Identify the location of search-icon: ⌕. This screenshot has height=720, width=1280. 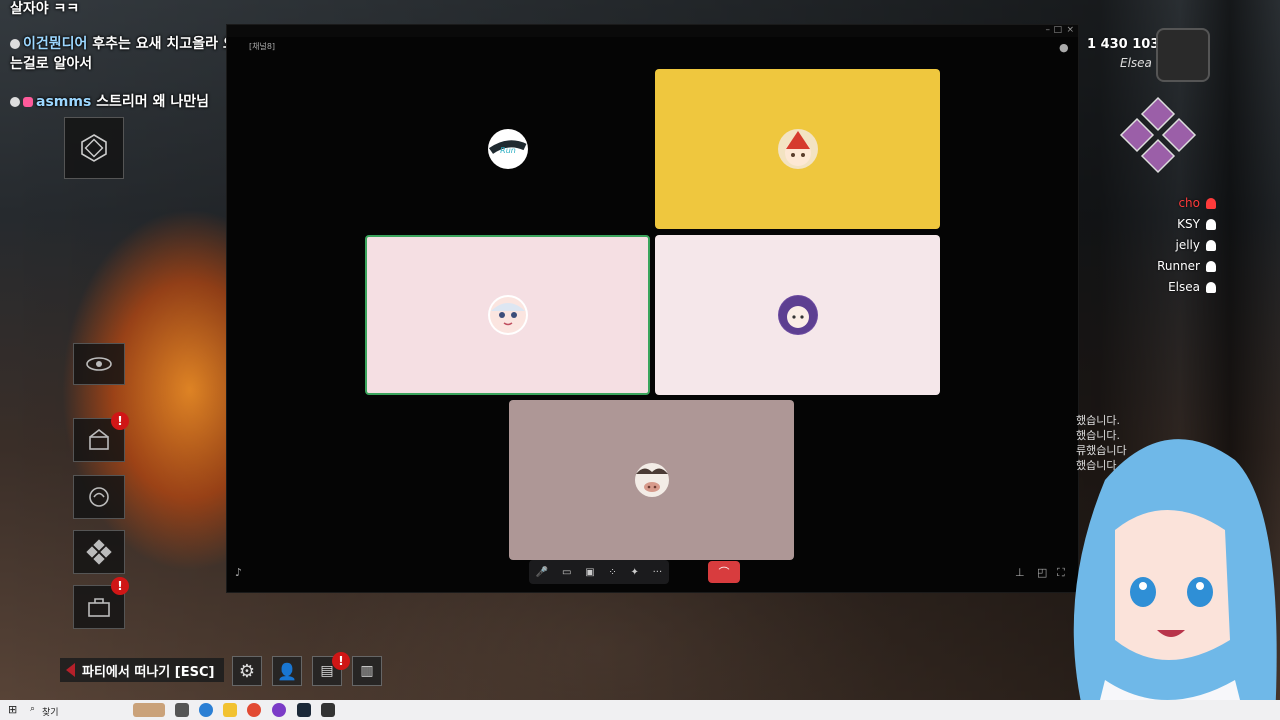
(32, 709).